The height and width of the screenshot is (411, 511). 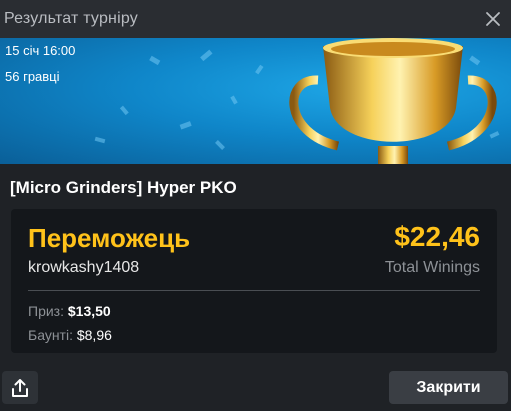 What do you see at coordinates (123, 187) in the screenshot?
I see `tournament-name: [Micro Grinders] Hyper PKO` at bounding box center [123, 187].